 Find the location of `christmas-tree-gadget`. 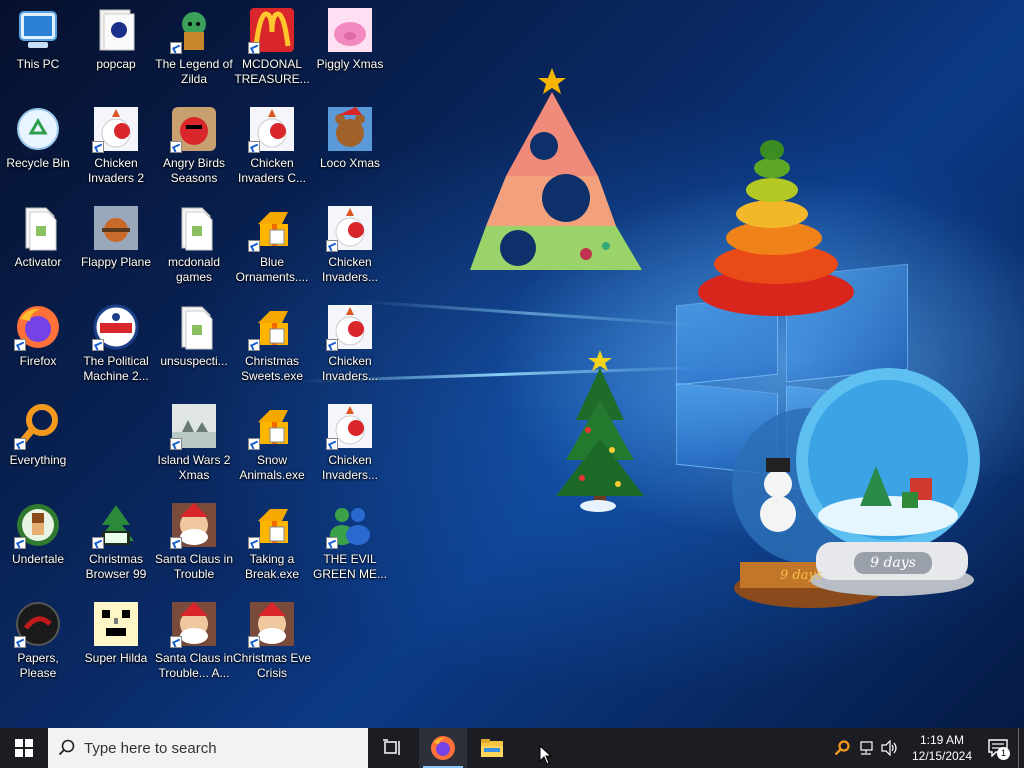

christmas-tree-gadget is located at coordinates (600, 432).